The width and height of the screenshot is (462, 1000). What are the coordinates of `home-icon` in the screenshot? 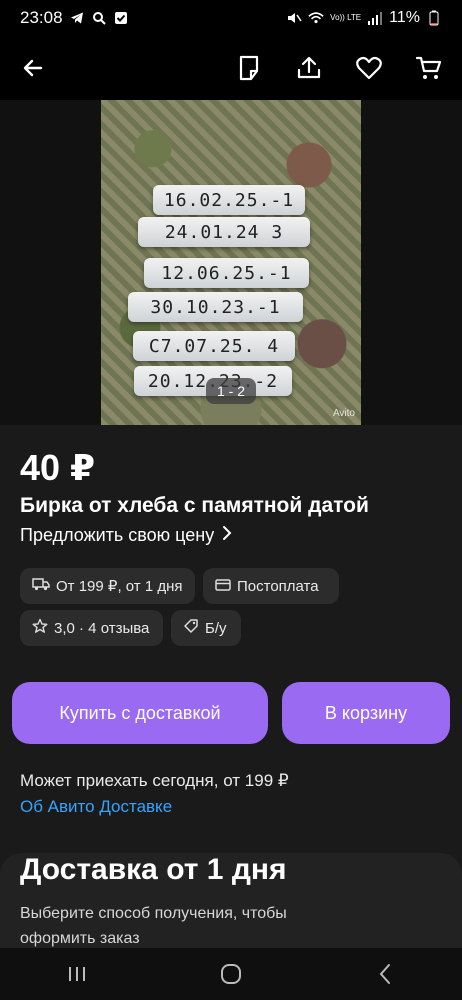 It's located at (231, 974).